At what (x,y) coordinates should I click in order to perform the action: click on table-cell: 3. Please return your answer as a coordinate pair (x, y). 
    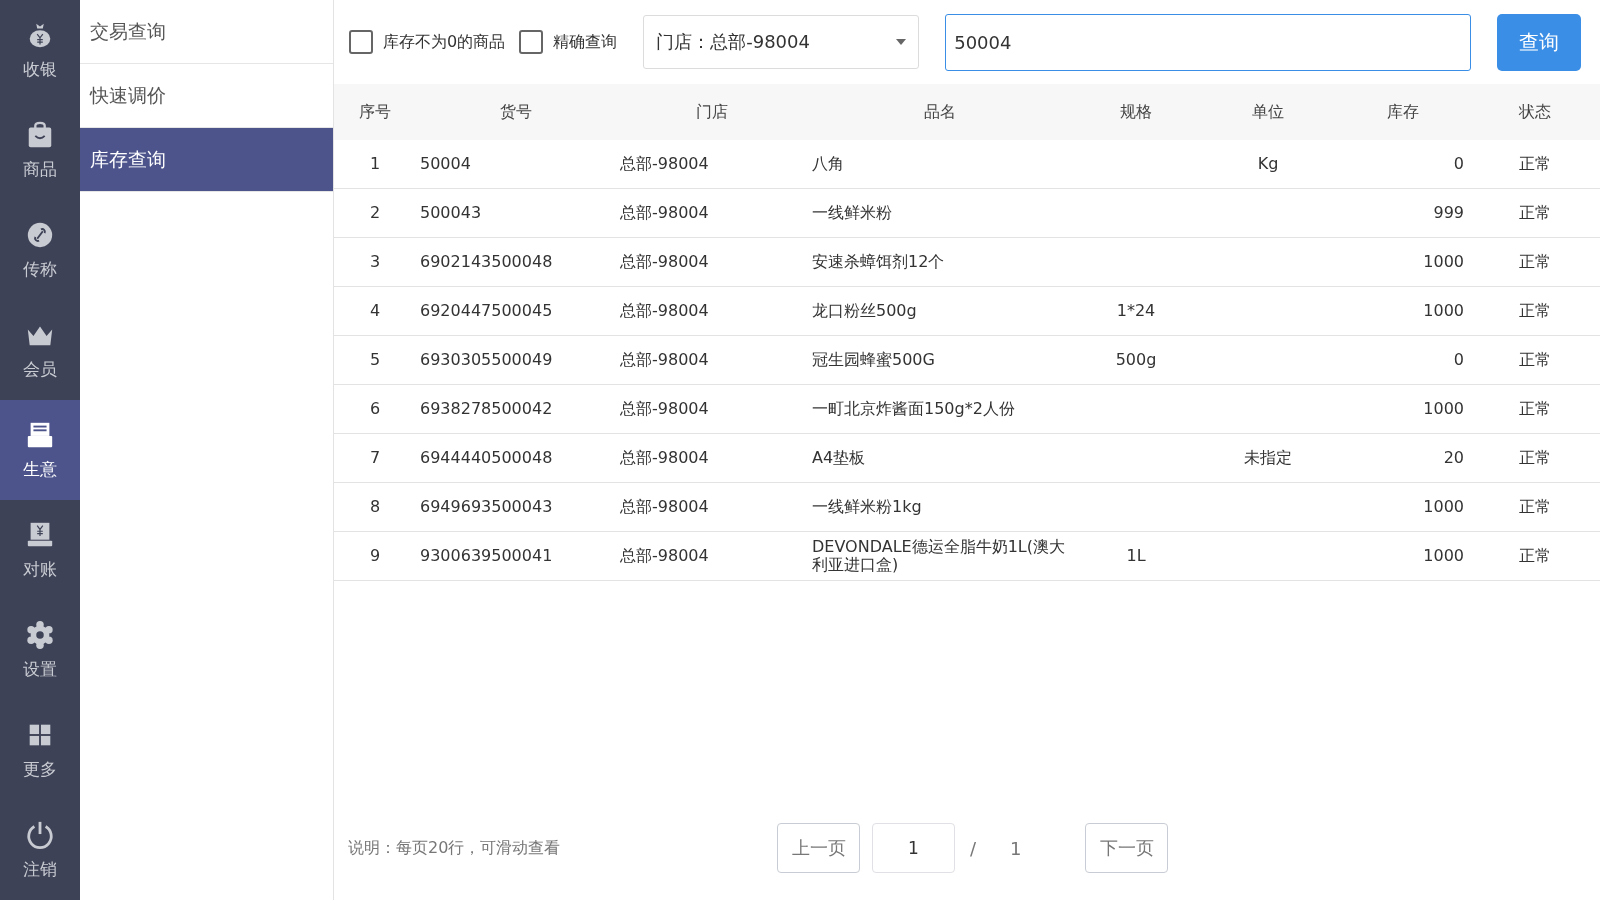
    Looking at the image, I should click on (375, 262).